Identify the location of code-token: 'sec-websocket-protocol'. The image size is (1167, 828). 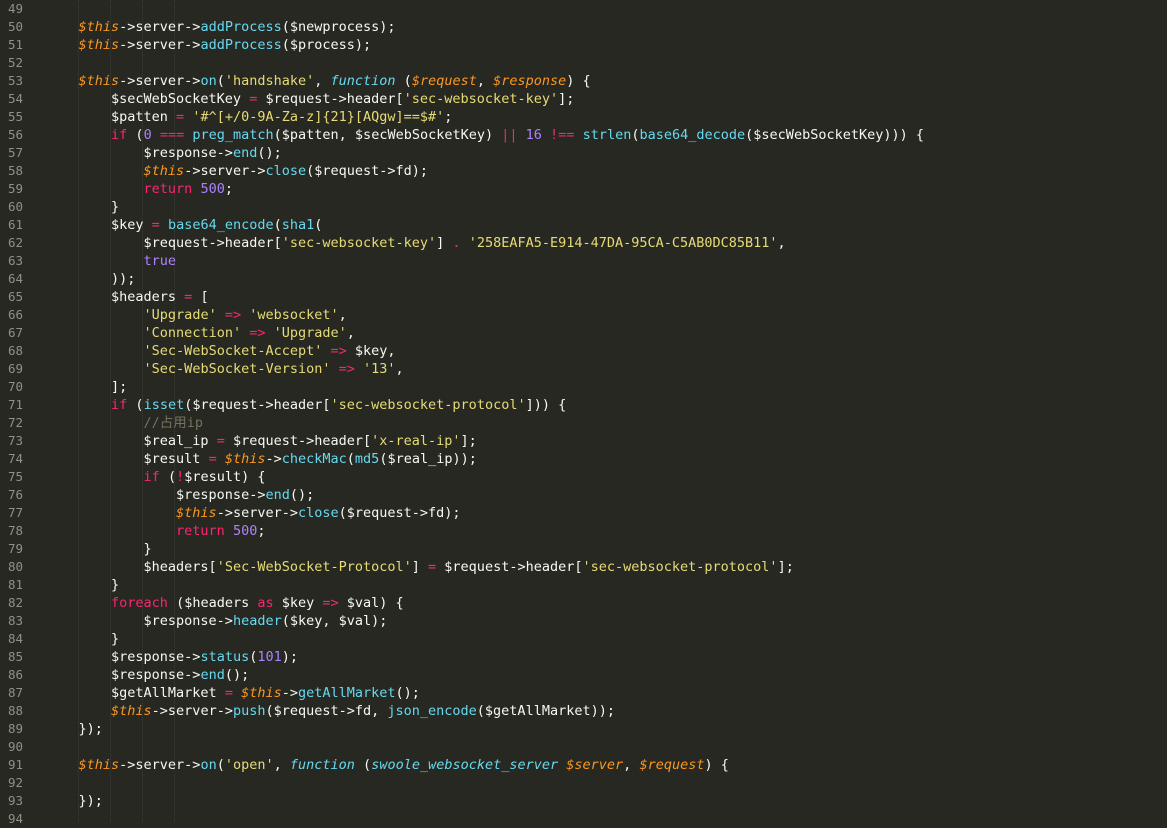
(428, 405).